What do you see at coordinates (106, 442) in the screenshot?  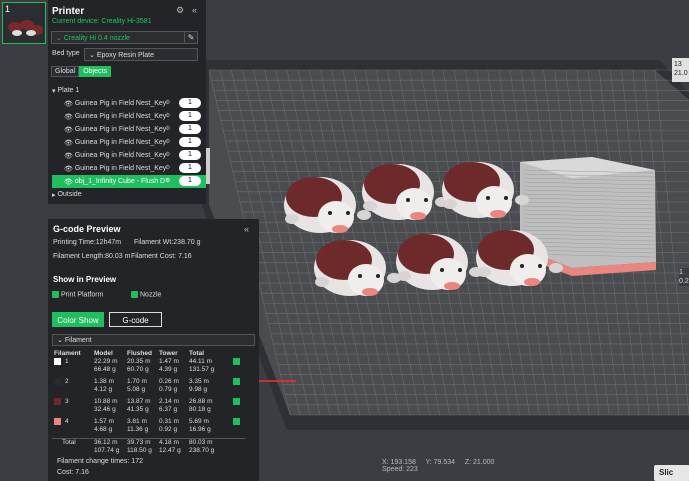 I see `cell: 36.12 m` at bounding box center [106, 442].